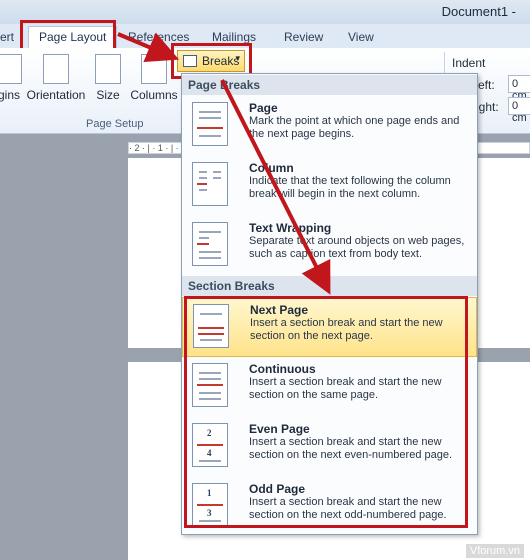 This screenshot has height=560, width=530. Describe the element at coordinates (210, 244) in the screenshot. I see `text-wrapping-icon` at that location.